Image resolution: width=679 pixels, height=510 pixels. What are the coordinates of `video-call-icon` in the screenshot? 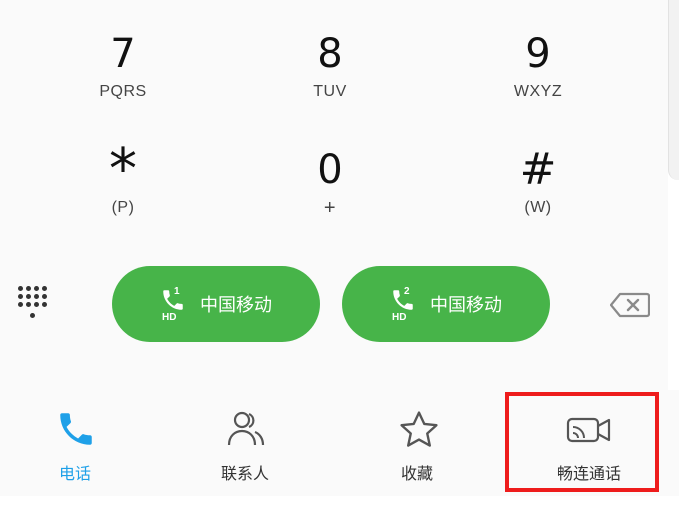 It's located at (588, 430).